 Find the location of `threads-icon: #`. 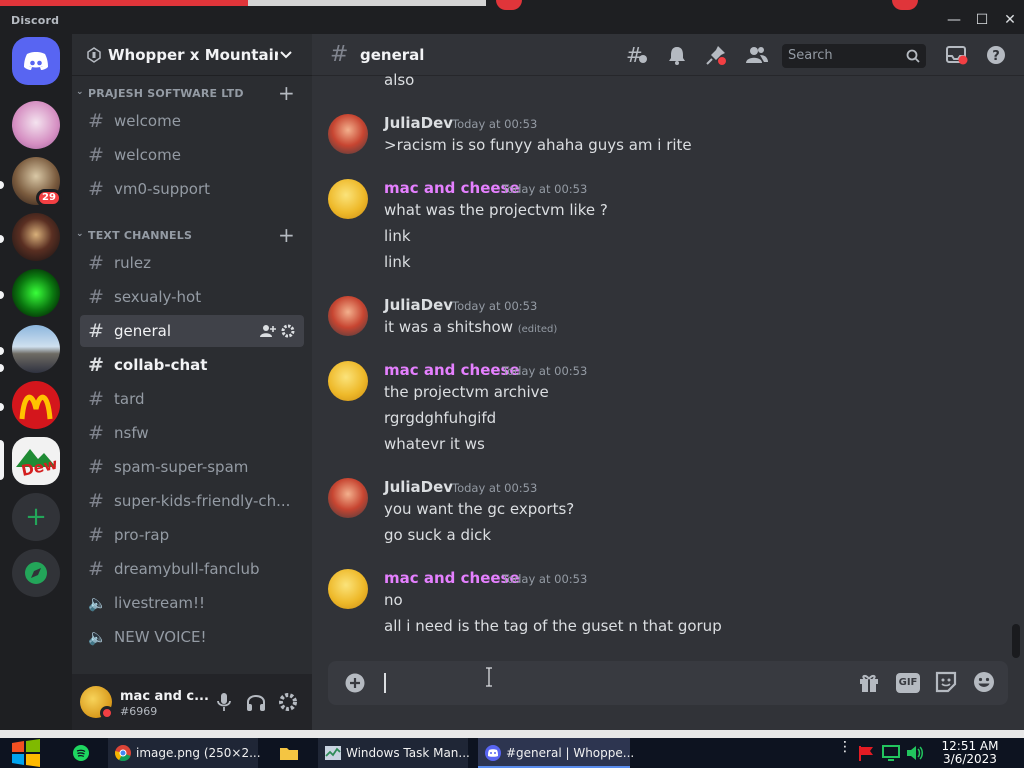

threads-icon: # is located at coordinates (637, 55).